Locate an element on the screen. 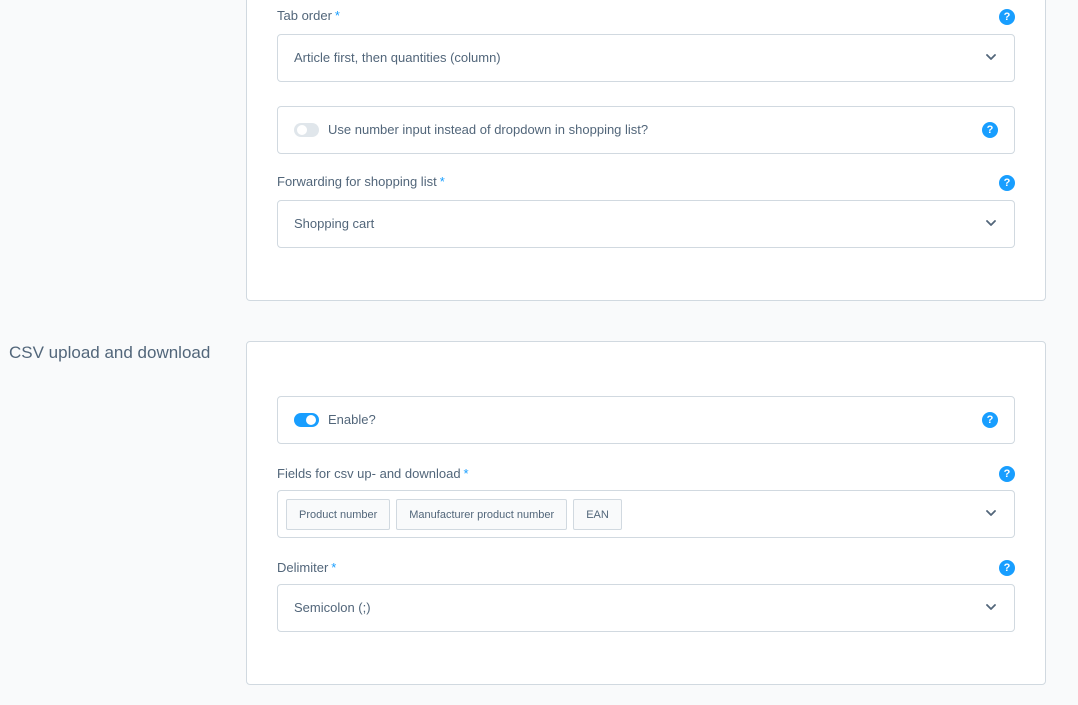 The height and width of the screenshot is (705, 1078). csv-fields-label: Fields for csv up- and download * is located at coordinates (373, 473).